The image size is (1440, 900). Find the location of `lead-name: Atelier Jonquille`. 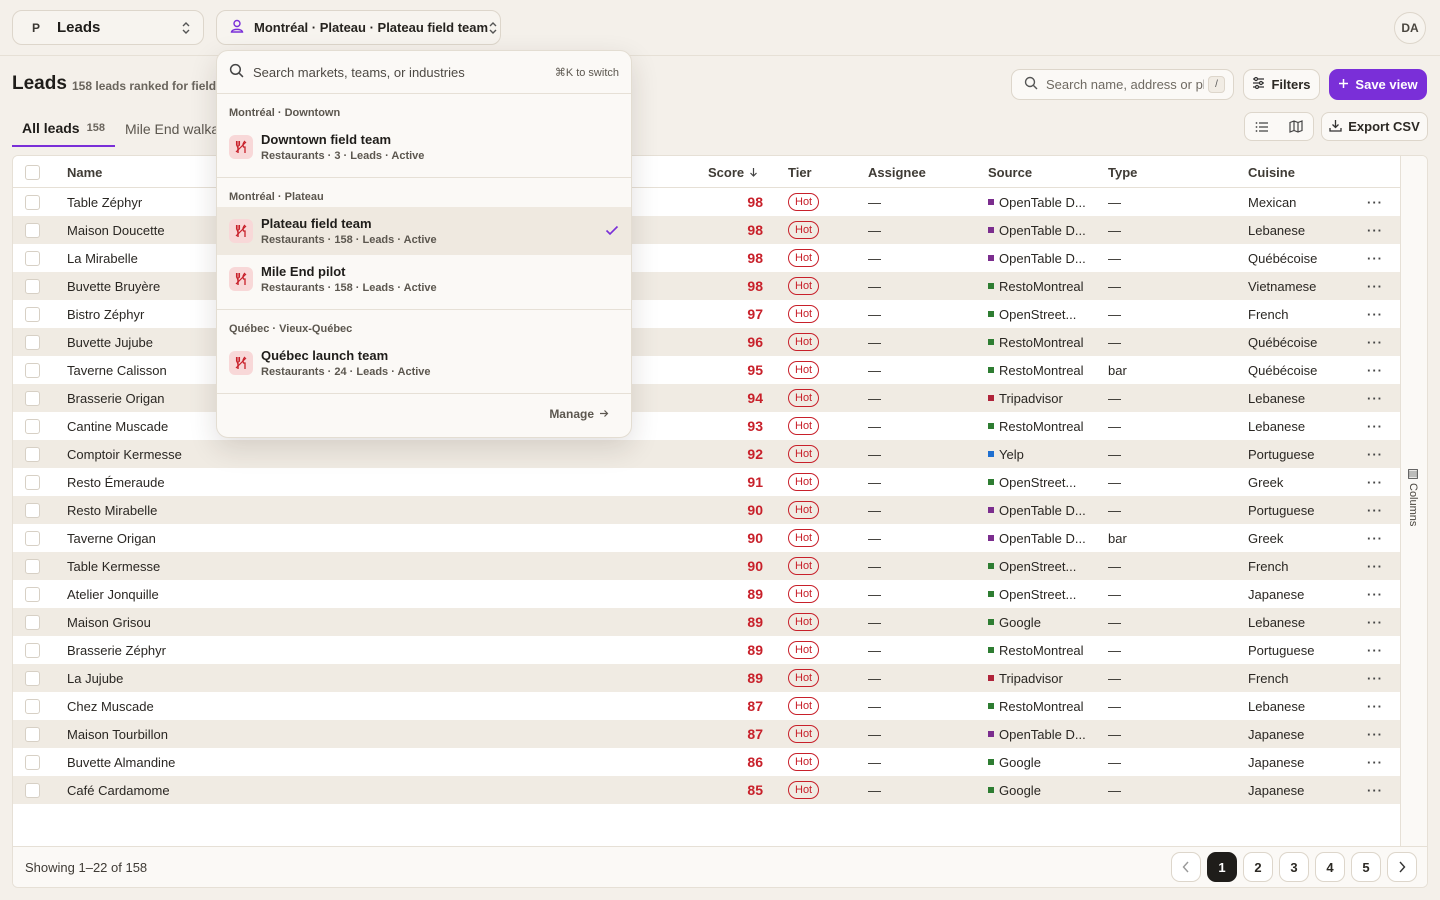

lead-name: Atelier Jonquille is located at coordinates (217, 594).